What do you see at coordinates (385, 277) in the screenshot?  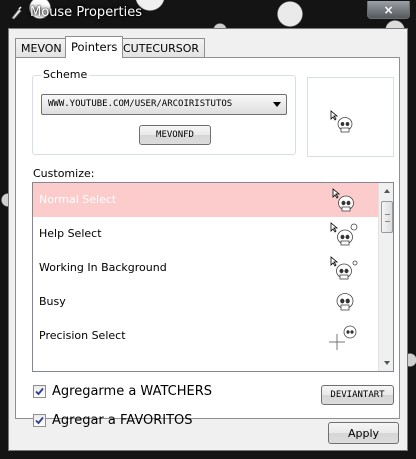 I see `list-scrollbar` at bounding box center [385, 277].